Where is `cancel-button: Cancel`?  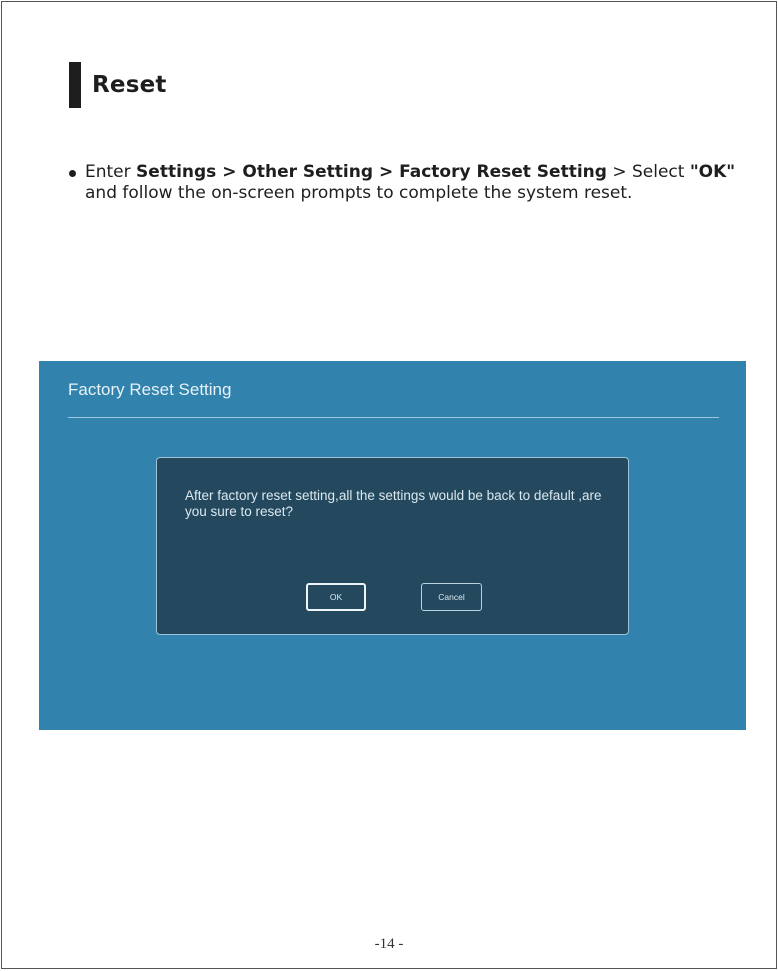 cancel-button: Cancel is located at coordinates (451, 597).